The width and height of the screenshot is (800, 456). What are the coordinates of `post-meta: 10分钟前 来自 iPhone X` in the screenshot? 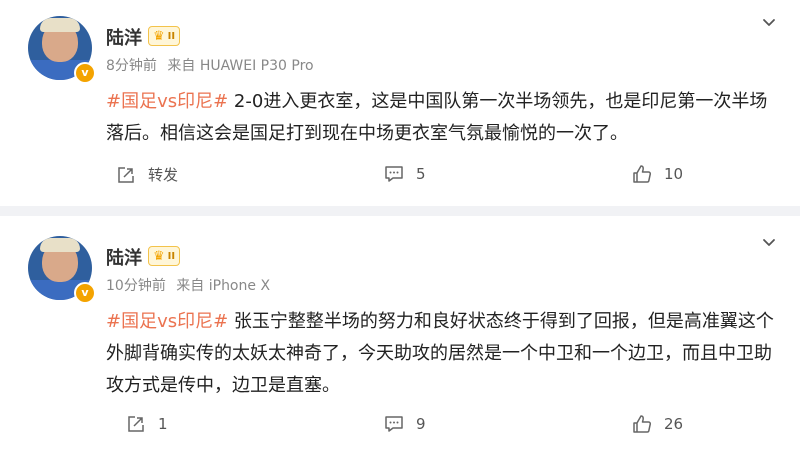 It's located at (191, 285).